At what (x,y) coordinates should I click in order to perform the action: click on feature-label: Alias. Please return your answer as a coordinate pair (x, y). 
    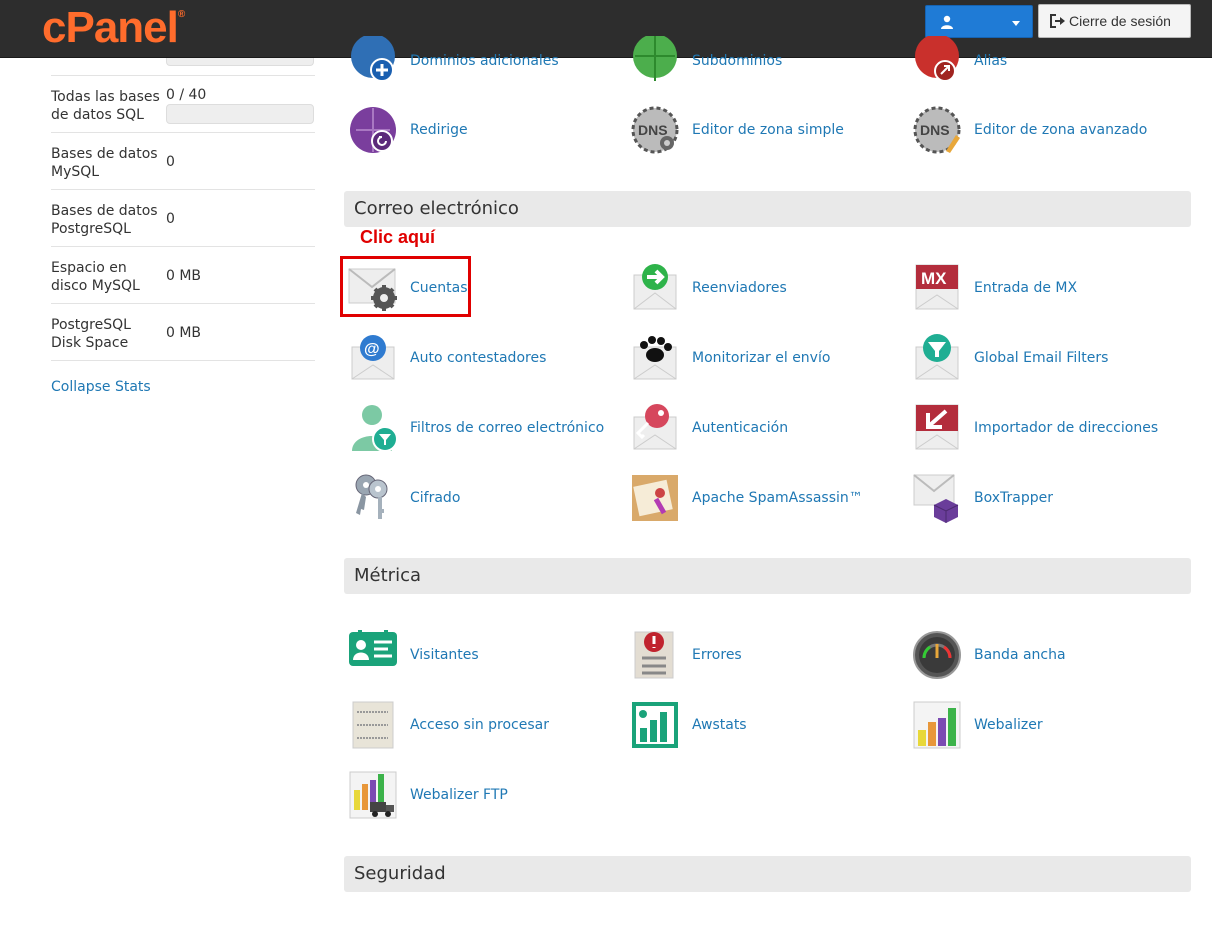
    Looking at the image, I should click on (991, 61).